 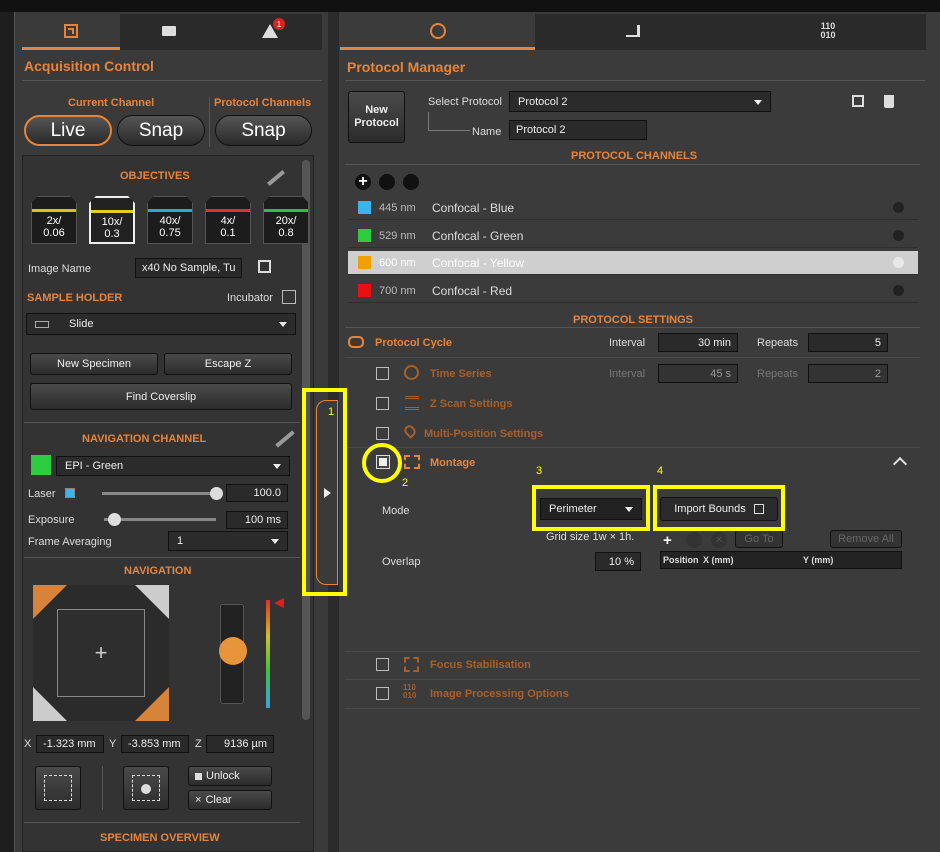 What do you see at coordinates (58, 788) in the screenshot?
I see `fit-grid-button` at bounding box center [58, 788].